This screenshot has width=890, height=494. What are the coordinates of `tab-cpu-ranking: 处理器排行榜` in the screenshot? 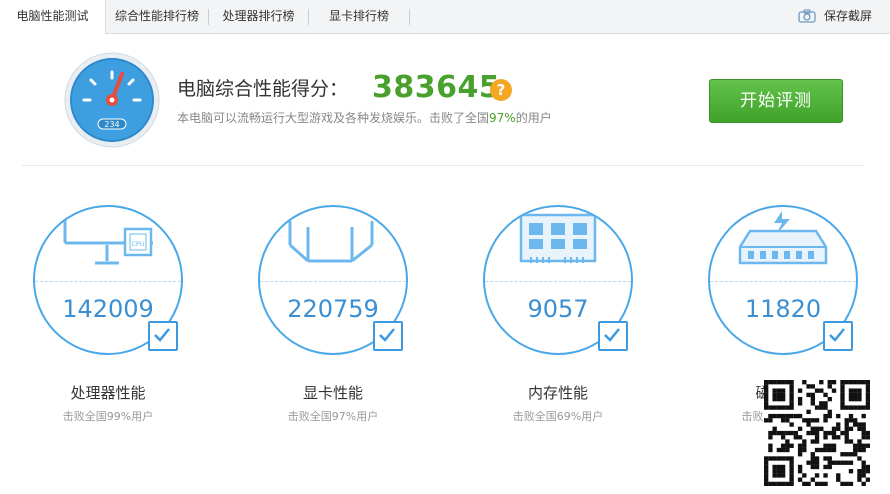 It's located at (258, 16).